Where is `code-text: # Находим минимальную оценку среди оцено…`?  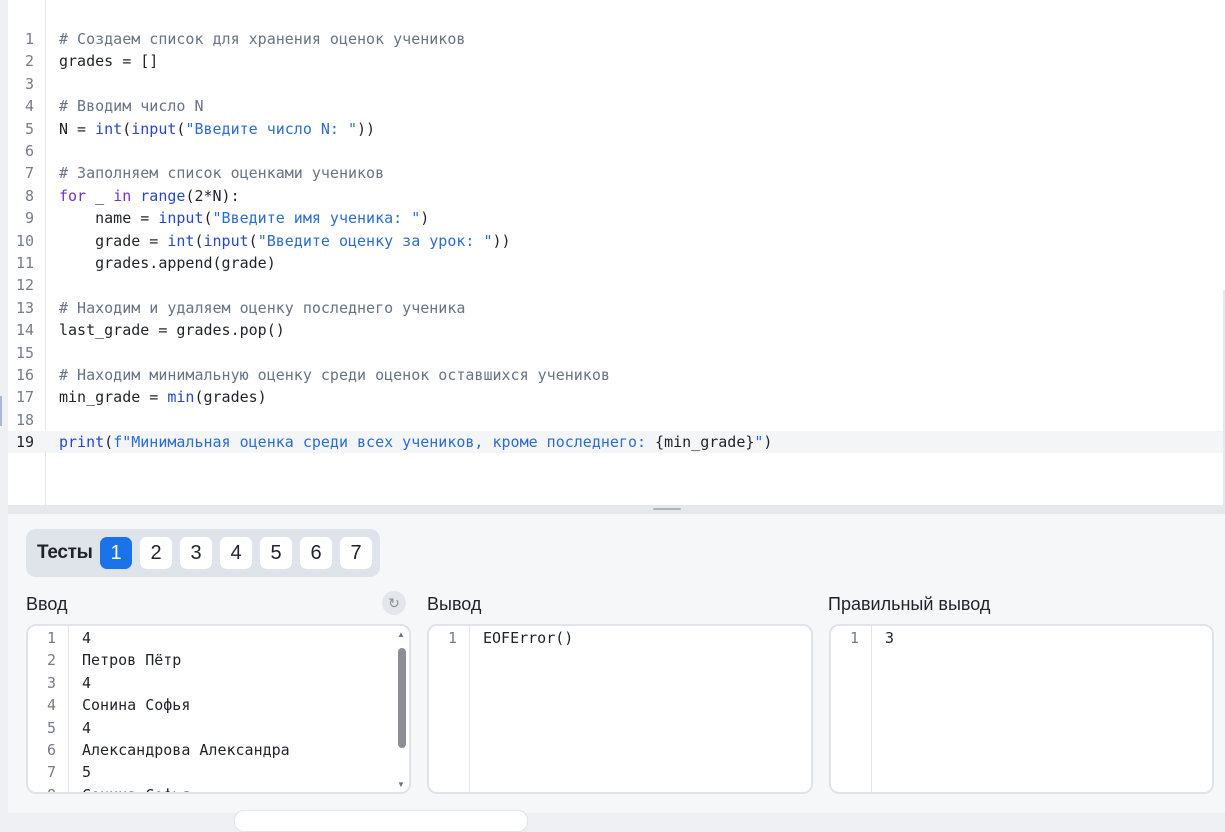
code-text: # Находим минимальную оценку среди оцено… is located at coordinates (334, 375).